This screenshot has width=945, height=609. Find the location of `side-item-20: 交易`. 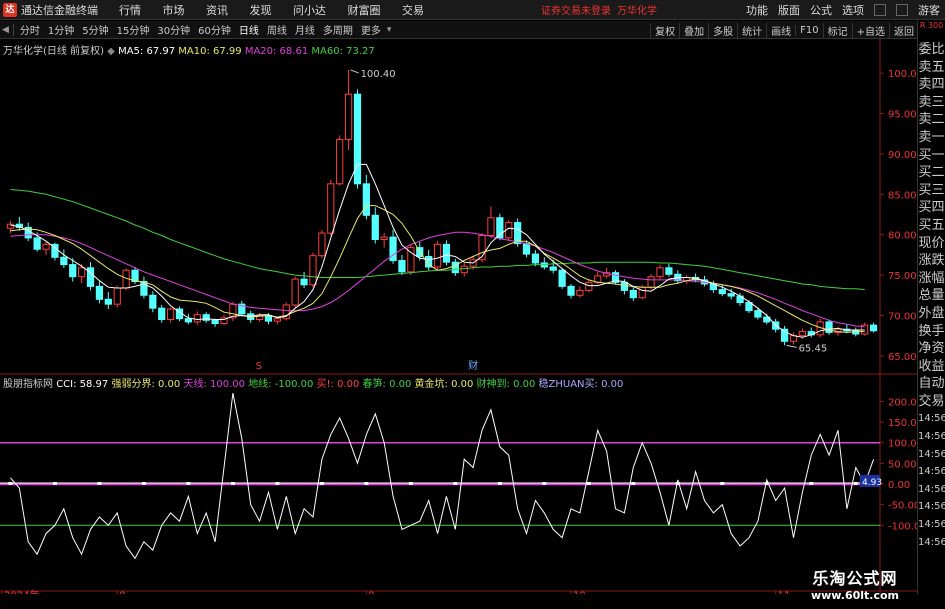

side-item-20: 交易 is located at coordinates (931, 402).